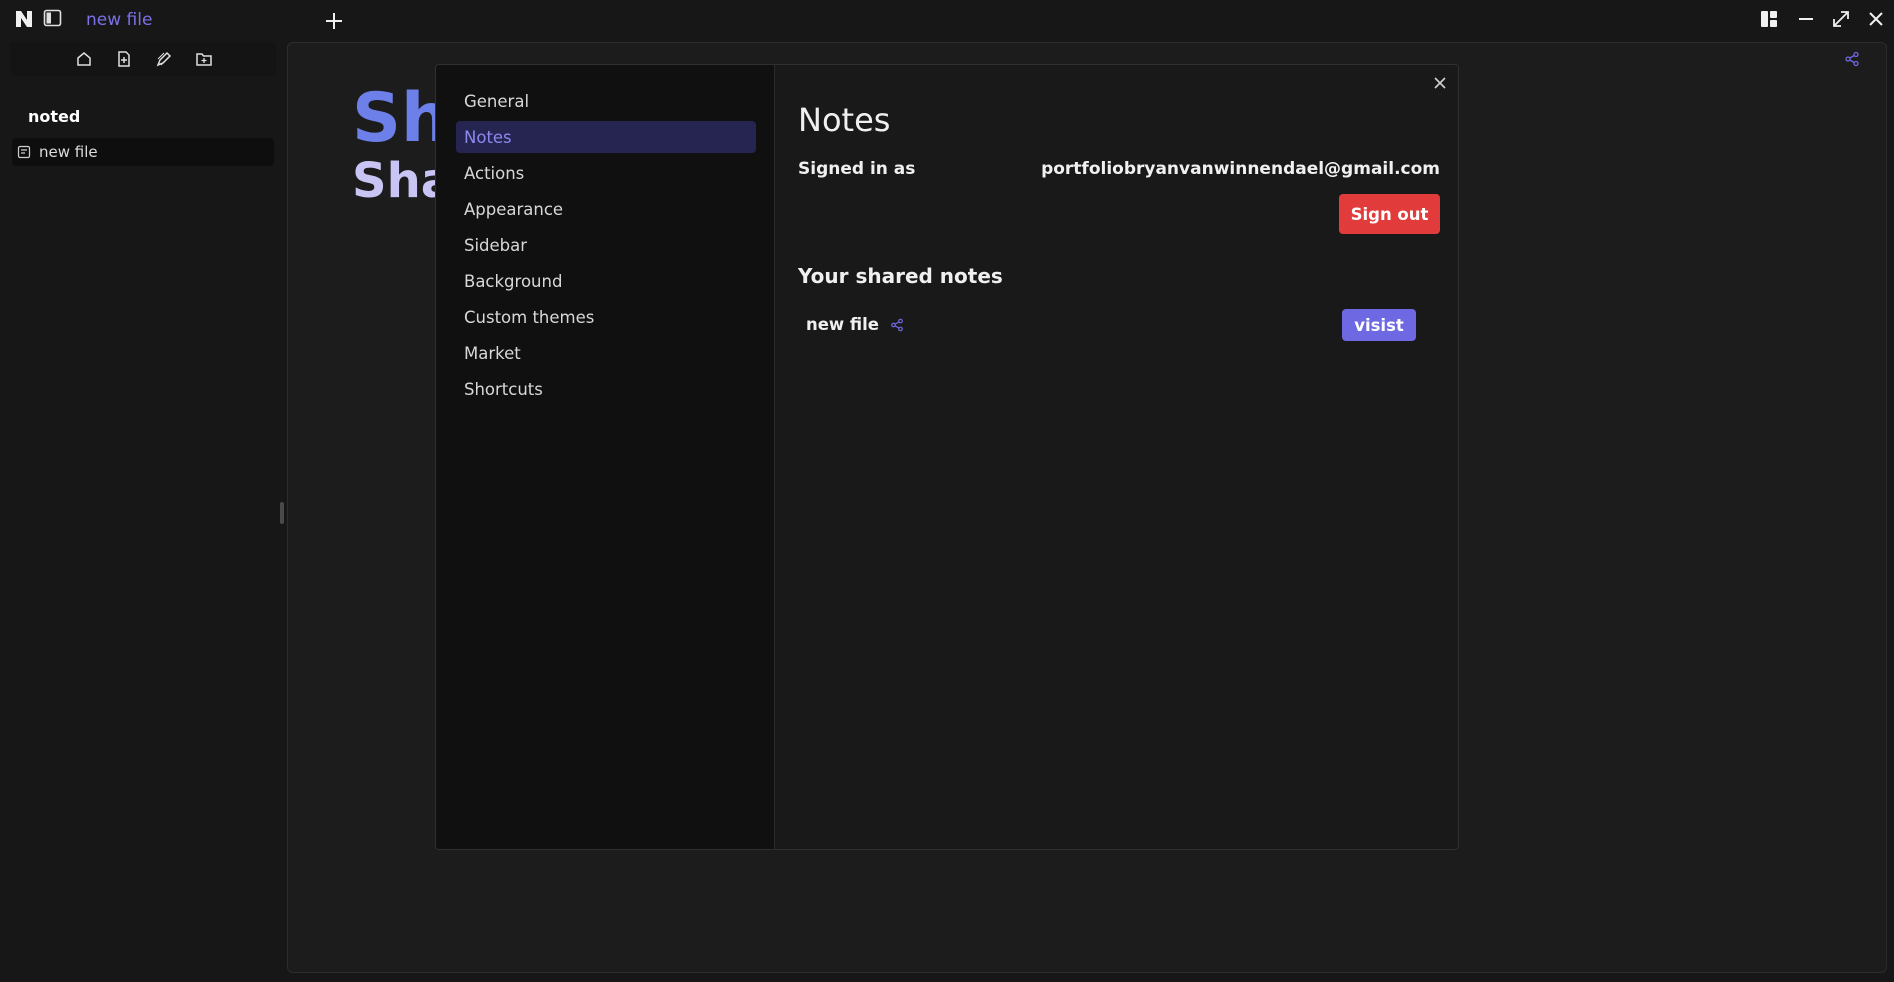 This screenshot has width=1894, height=982. What do you see at coordinates (947, 21) in the screenshot?
I see `title-bar: new file` at bounding box center [947, 21].